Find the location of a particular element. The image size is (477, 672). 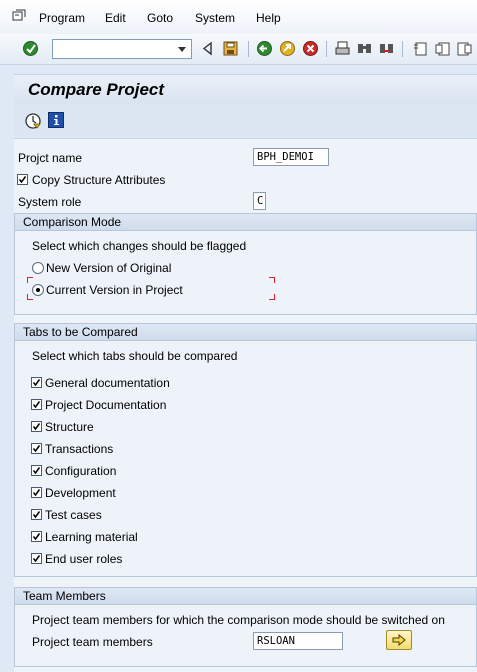

copy-structure-label: Copy Structure Attributes is located at coordinates (99, 180).